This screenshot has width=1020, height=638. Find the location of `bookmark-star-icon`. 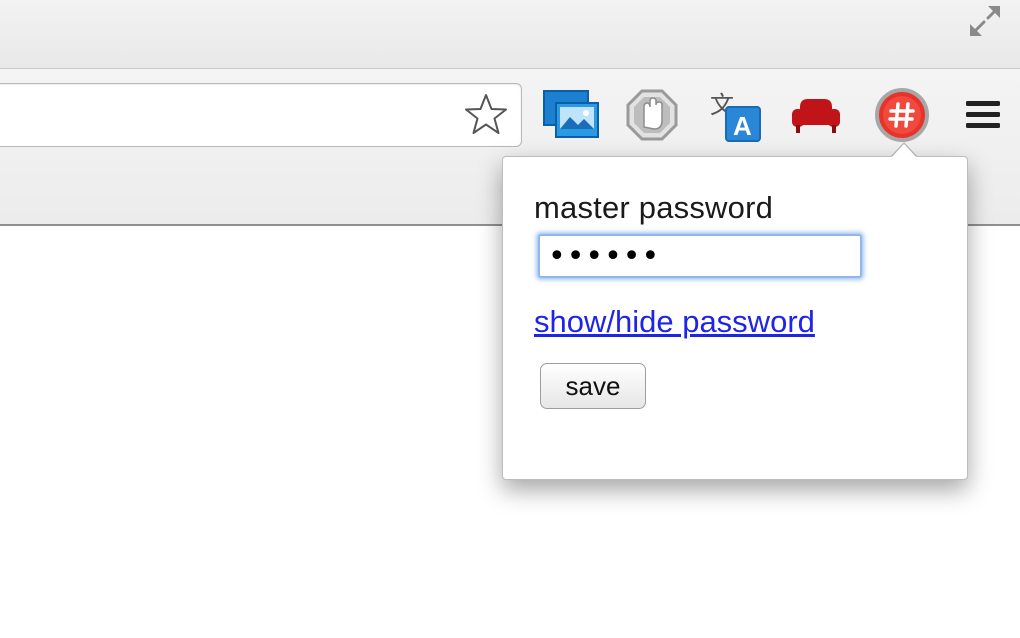

bookmark-star-icon is located at coordinates (486, 115).